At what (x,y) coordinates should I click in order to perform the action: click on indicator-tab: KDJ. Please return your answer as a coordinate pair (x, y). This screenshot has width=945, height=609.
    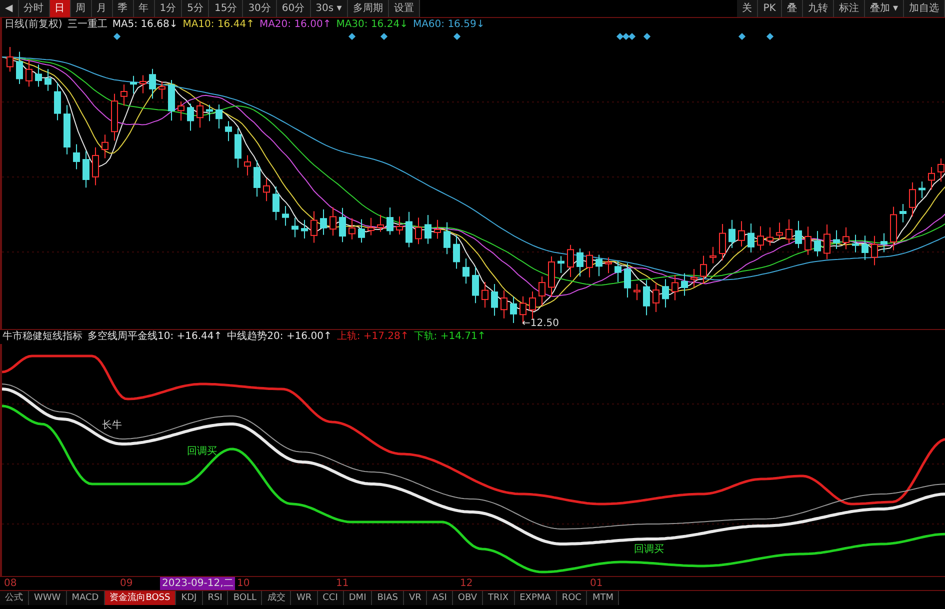
    Looking at the image, I should click on (189, 598).